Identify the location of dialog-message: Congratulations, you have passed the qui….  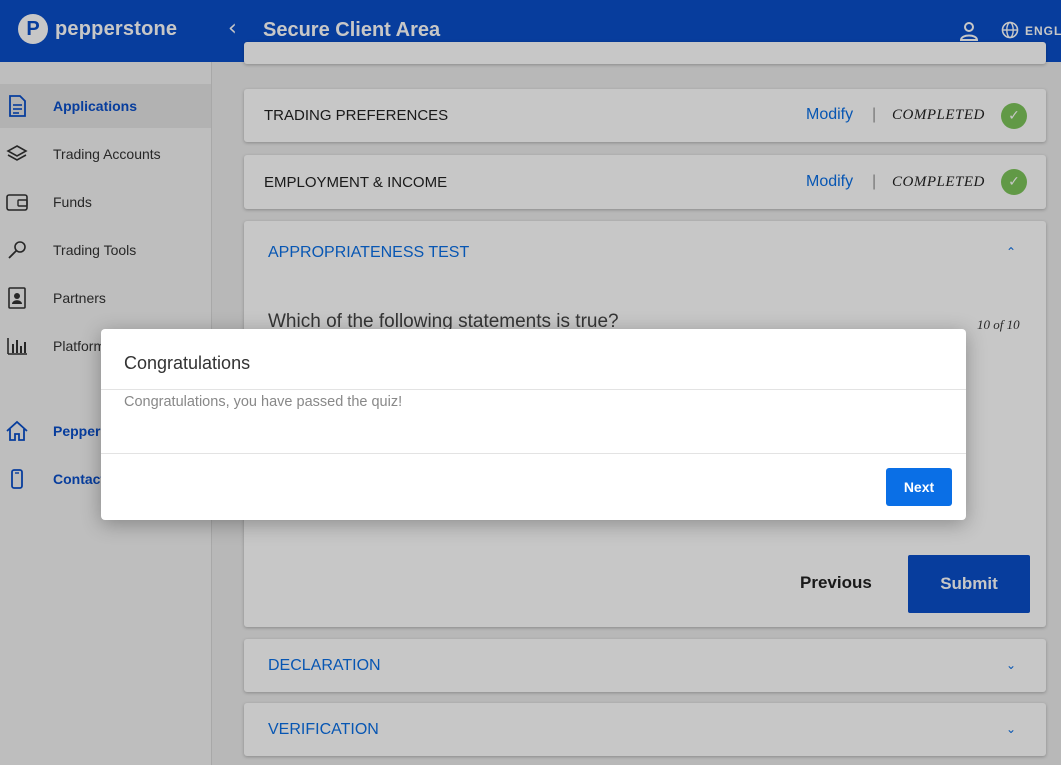
(263, 402).